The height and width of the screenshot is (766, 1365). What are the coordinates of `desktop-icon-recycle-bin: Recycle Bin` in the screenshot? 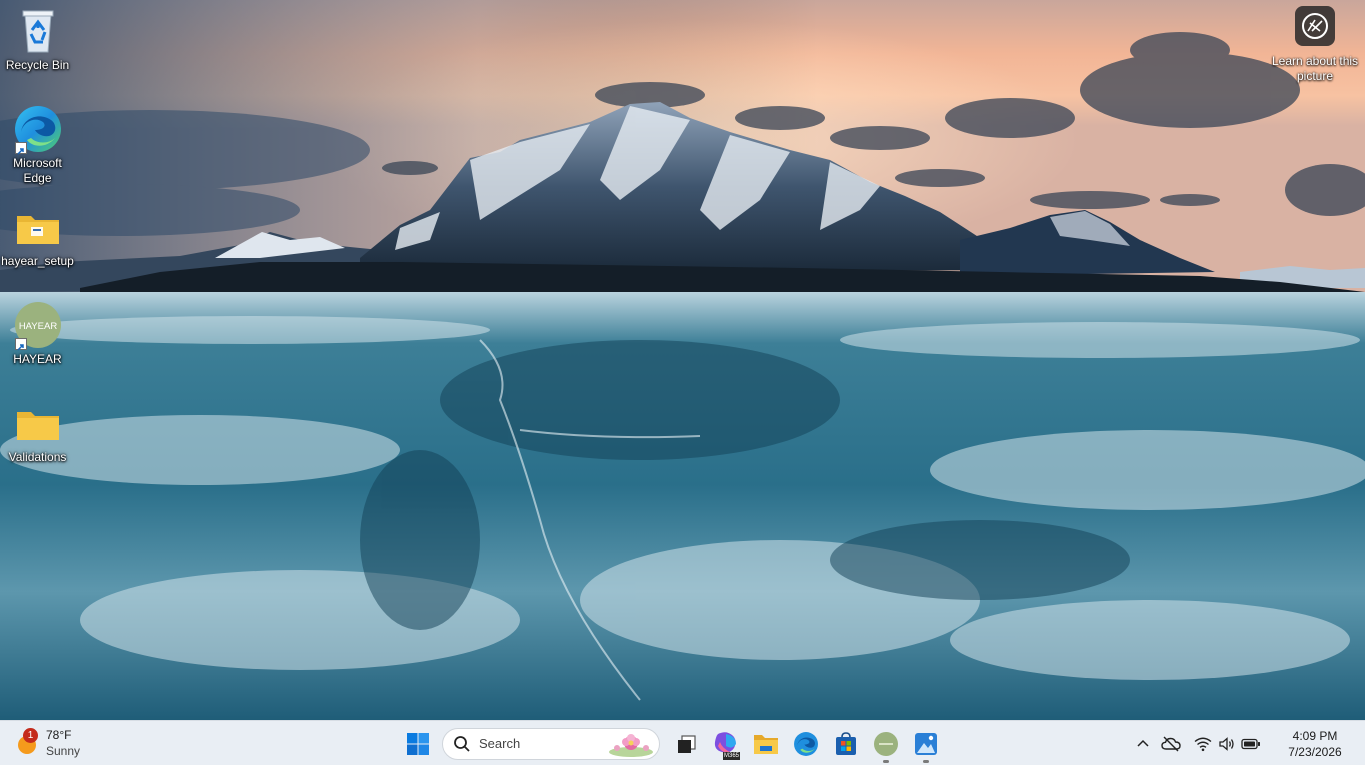 It's located at (37, 46).